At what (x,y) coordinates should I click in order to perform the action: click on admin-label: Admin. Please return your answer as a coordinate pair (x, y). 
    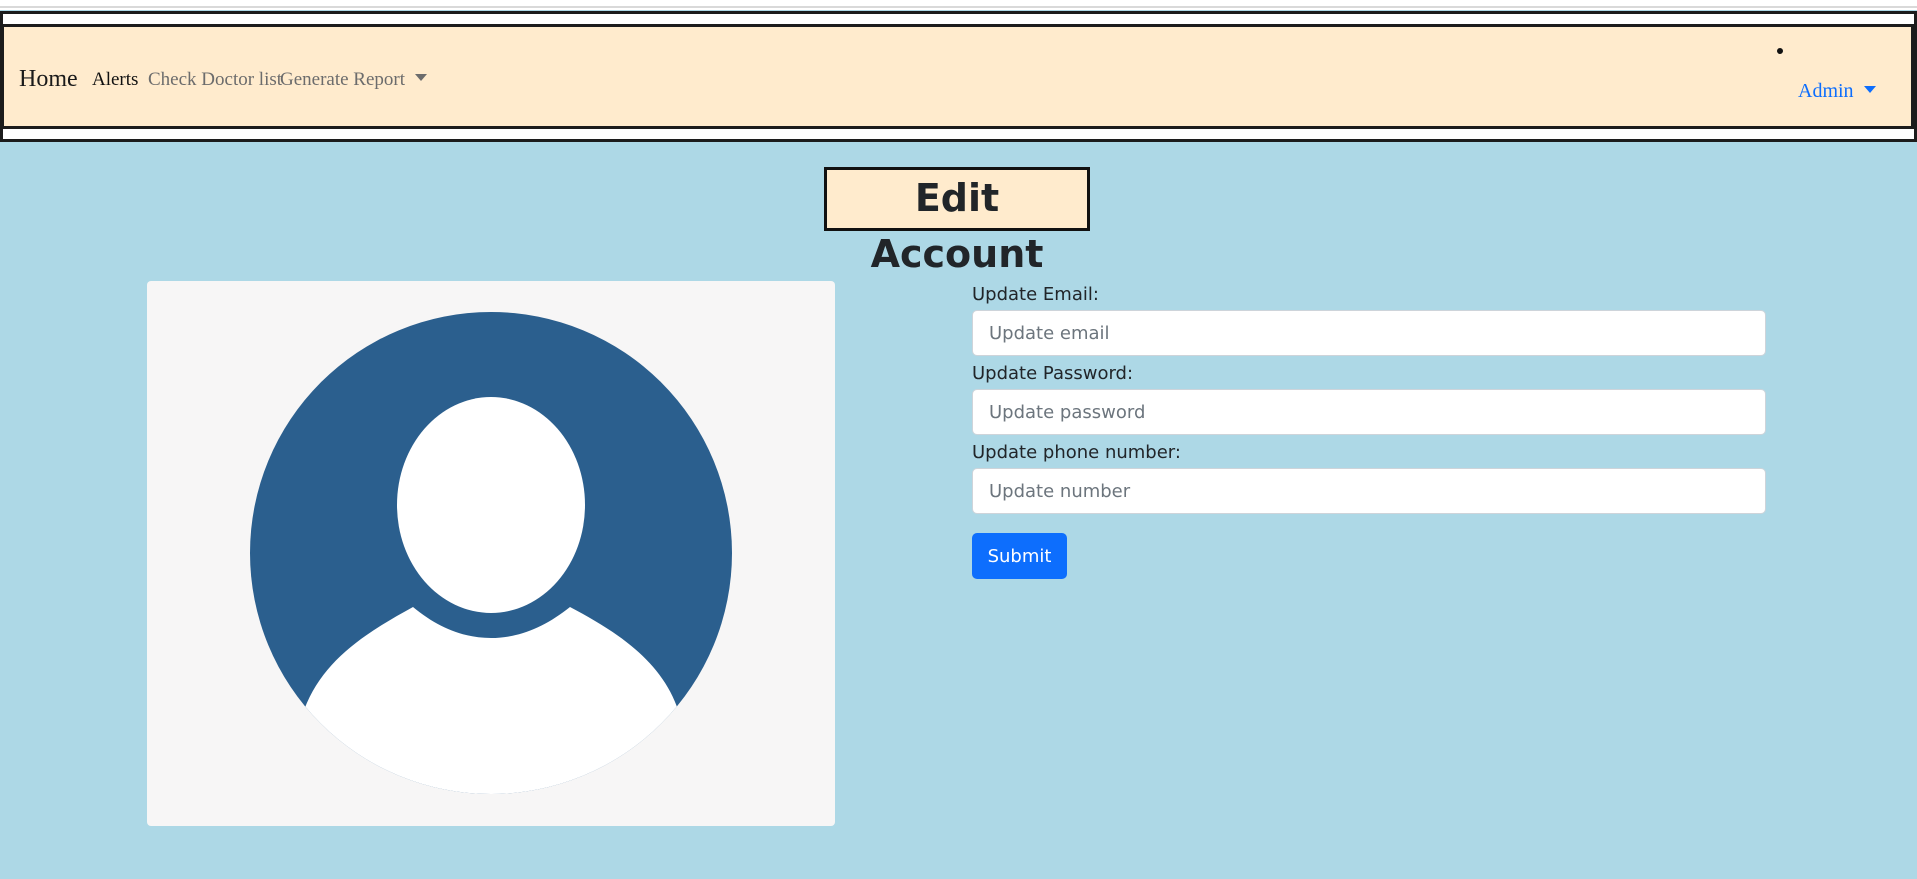
    Looking at the image, I should click on (1826, 91).